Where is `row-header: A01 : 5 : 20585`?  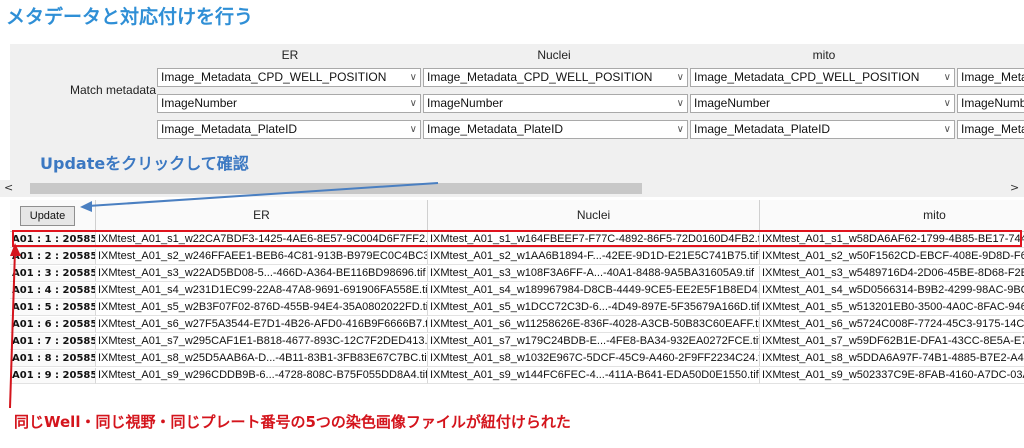
row-header: A01 : 5 : 20585 is located at coordinates (53, 308).